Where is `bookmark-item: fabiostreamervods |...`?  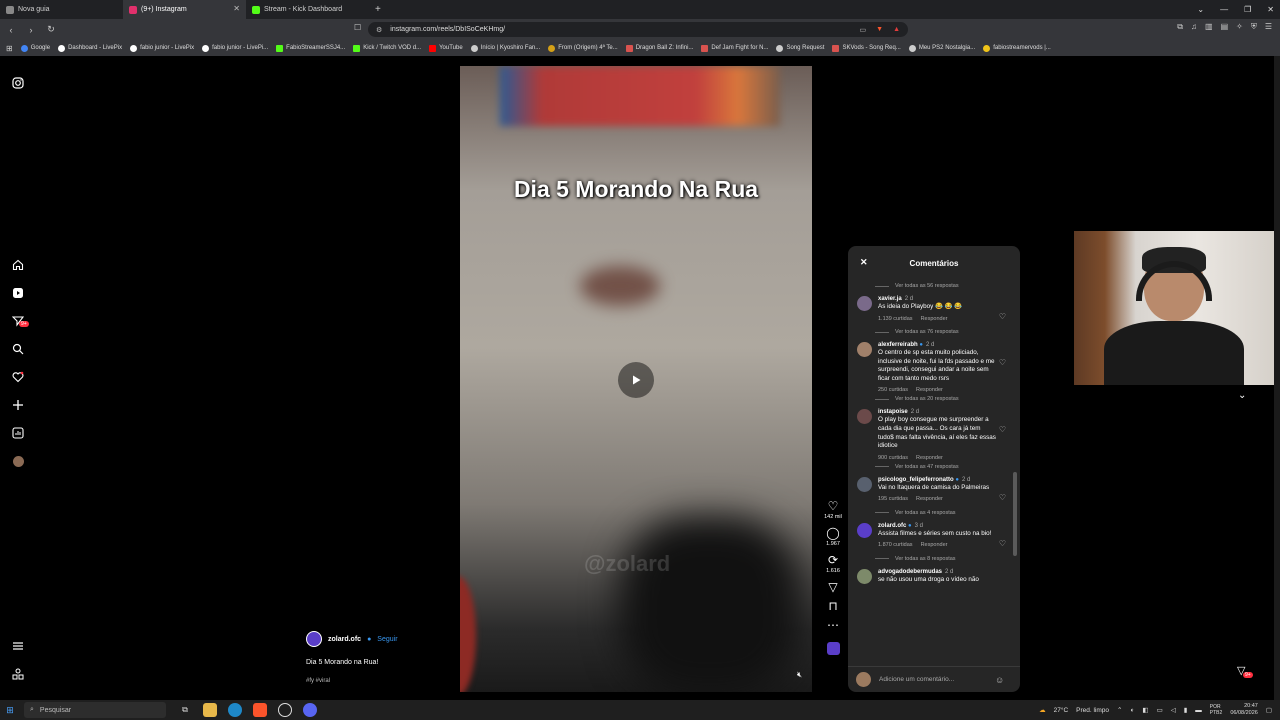 bookmark-item: fabiostreamervods |... is located at coordinates (1017, 48).